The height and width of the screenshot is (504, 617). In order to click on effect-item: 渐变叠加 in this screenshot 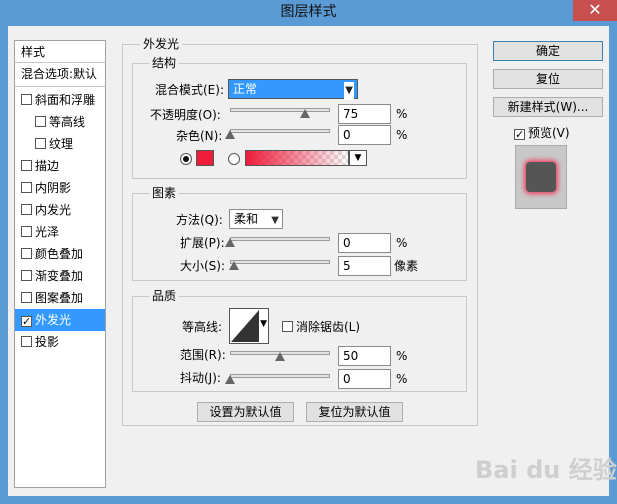, I will do `click(60, 276)`.